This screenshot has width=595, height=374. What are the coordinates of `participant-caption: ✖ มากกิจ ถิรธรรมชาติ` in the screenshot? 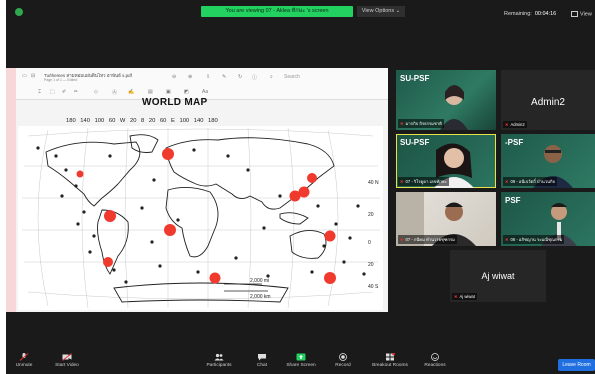 It's located at (421, 123).